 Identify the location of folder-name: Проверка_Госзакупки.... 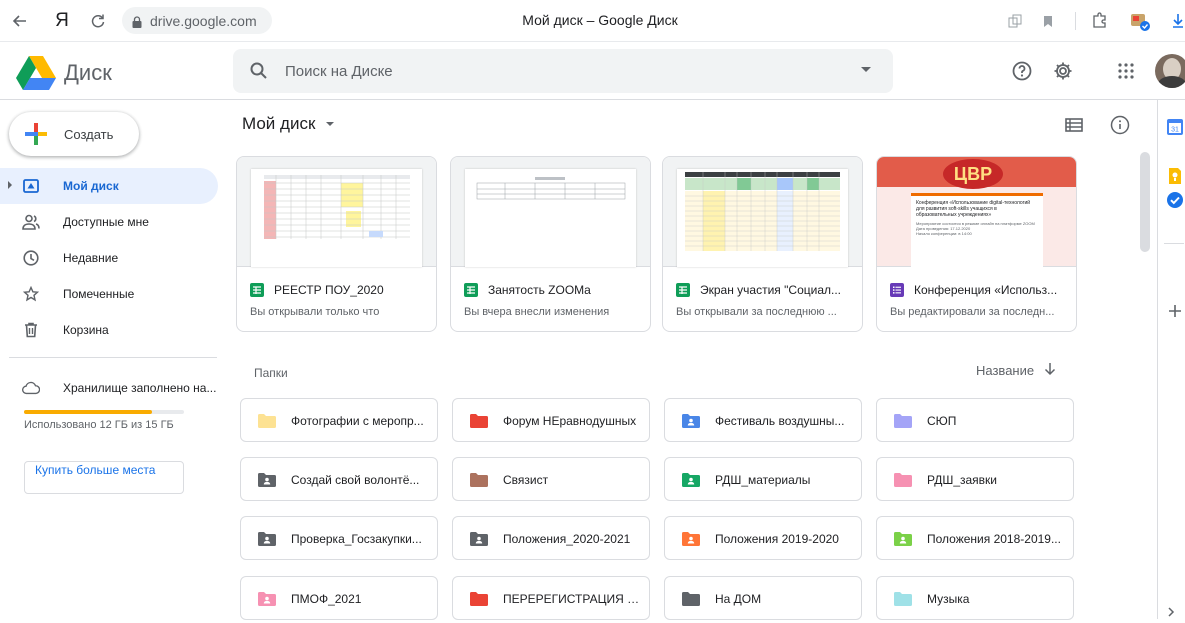
(356, 539).